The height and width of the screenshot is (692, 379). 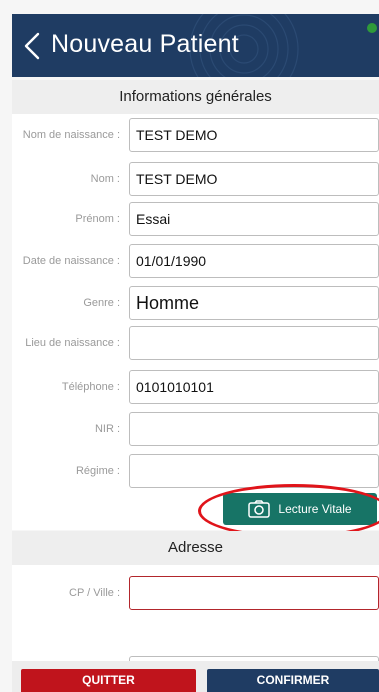 What do you see at coordinates (288, 511) in the screenshot?
I see `highlight-annotation` at bounding box center [288, 511].